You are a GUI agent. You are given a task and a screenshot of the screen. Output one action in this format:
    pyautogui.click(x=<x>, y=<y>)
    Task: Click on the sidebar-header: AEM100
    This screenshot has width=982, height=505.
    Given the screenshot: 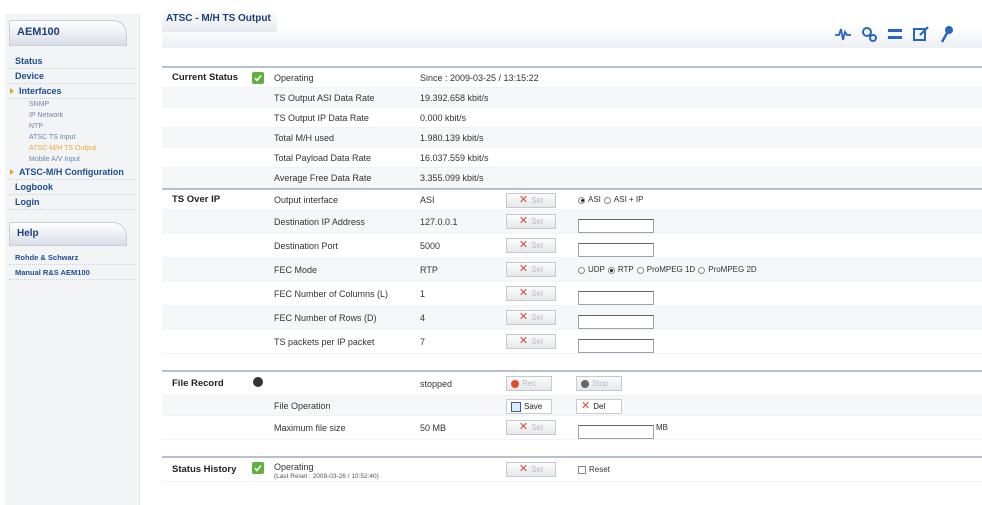 What is the action you would take?
    pyautogui.click(x=72, y=37)
    